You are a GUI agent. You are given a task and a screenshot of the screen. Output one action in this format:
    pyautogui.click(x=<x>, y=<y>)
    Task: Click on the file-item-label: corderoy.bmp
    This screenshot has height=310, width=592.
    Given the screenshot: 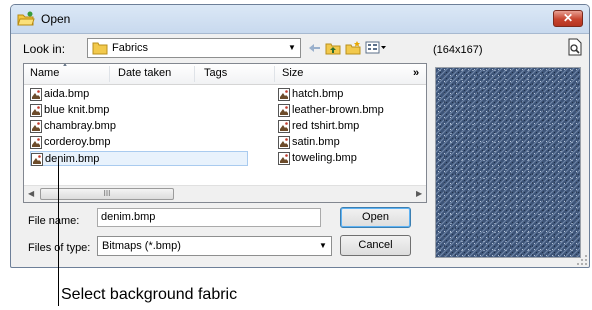 What is the action you would take?
    pyautogui.click(x=77, y=142)
    